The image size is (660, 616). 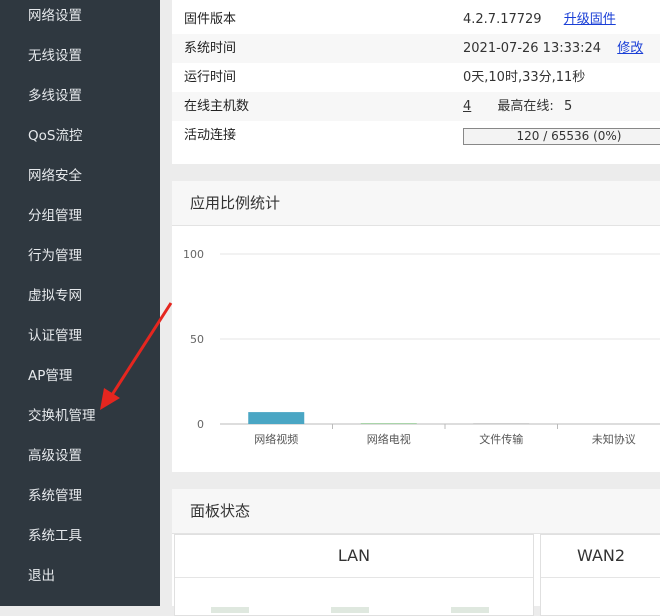 I want to click on edit-time-link: 修改, so click(x=630, y=48).